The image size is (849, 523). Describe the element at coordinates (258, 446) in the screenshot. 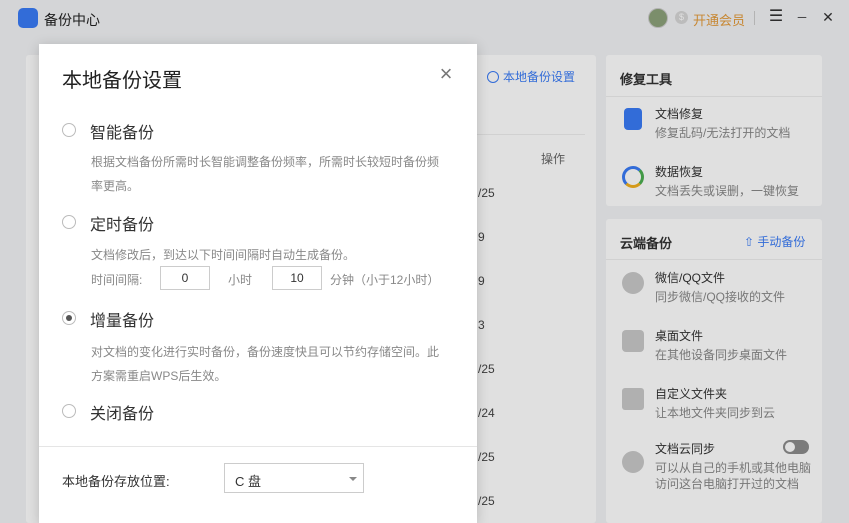

I see `dialog-footer-divider` at that location.